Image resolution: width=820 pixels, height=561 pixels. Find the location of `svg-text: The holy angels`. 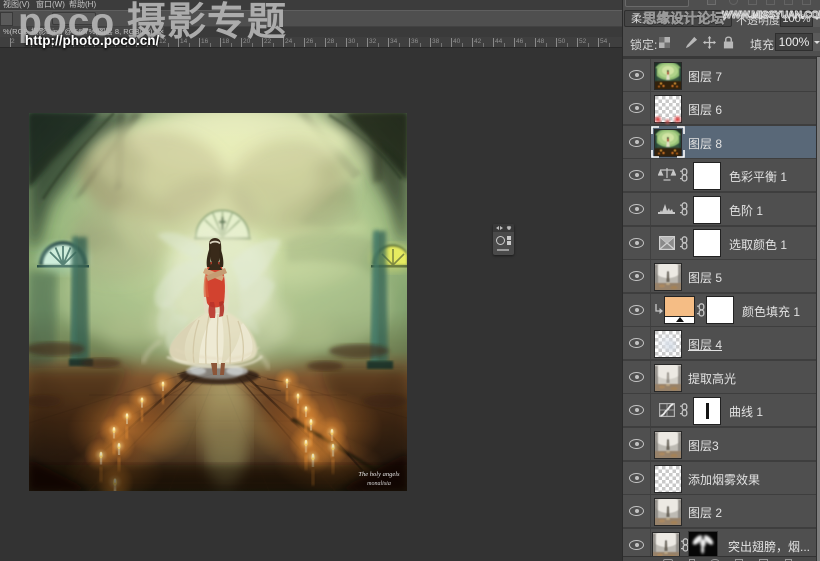

svg-text: The holy angels is located at coordinates (379, 474).